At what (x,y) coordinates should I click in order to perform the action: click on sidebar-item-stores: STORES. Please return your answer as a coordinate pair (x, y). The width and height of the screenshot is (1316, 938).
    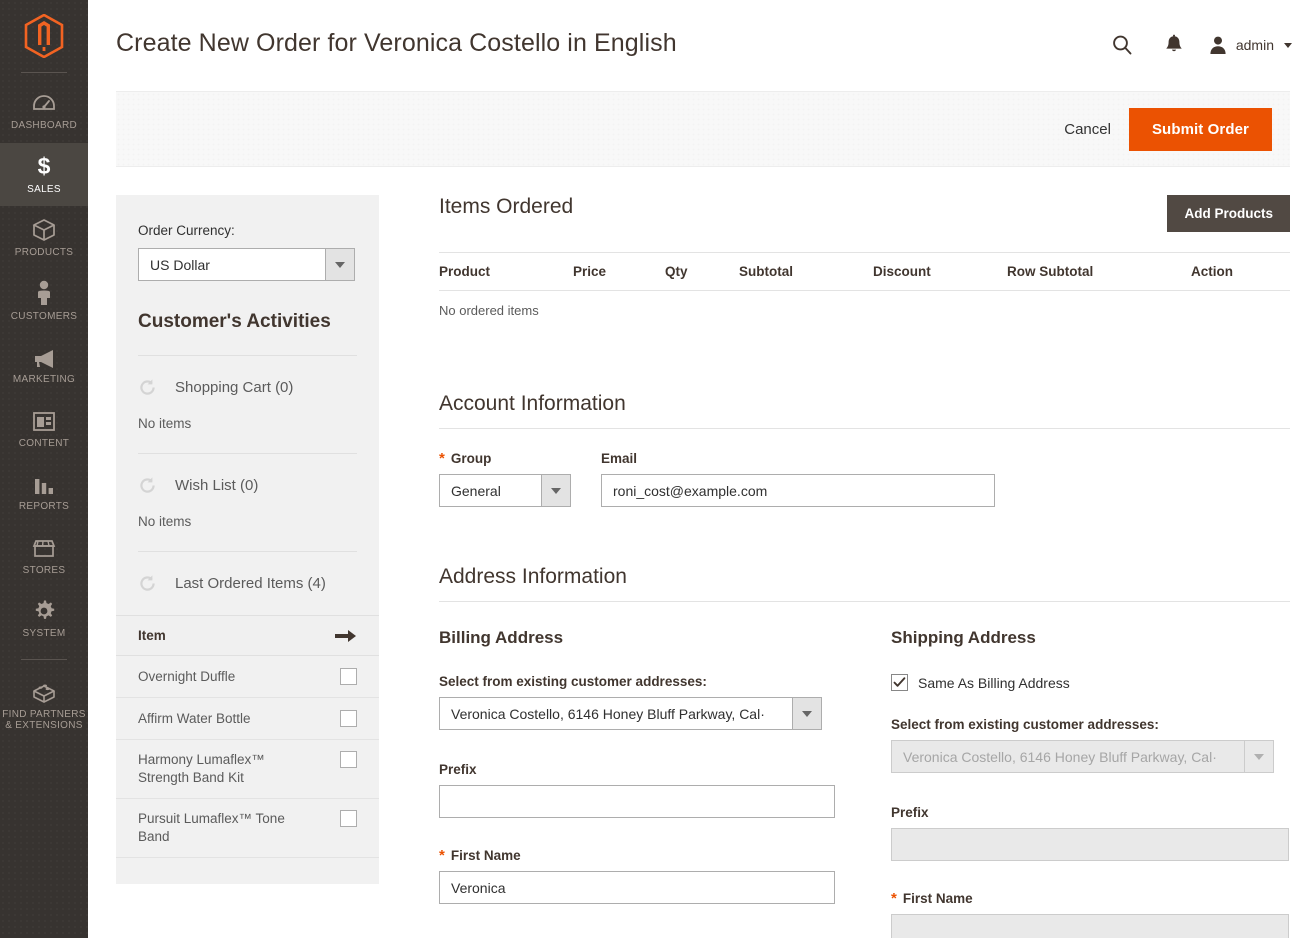
    Looking at the image, I should click on (44, 556).